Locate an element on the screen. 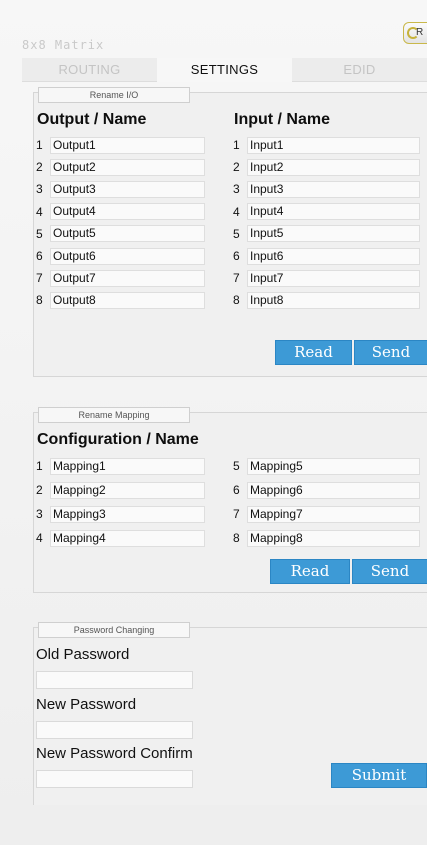 This screenshot has width=427, height=845. mapping-row-number: 8 is located at coordinates (236, 538).